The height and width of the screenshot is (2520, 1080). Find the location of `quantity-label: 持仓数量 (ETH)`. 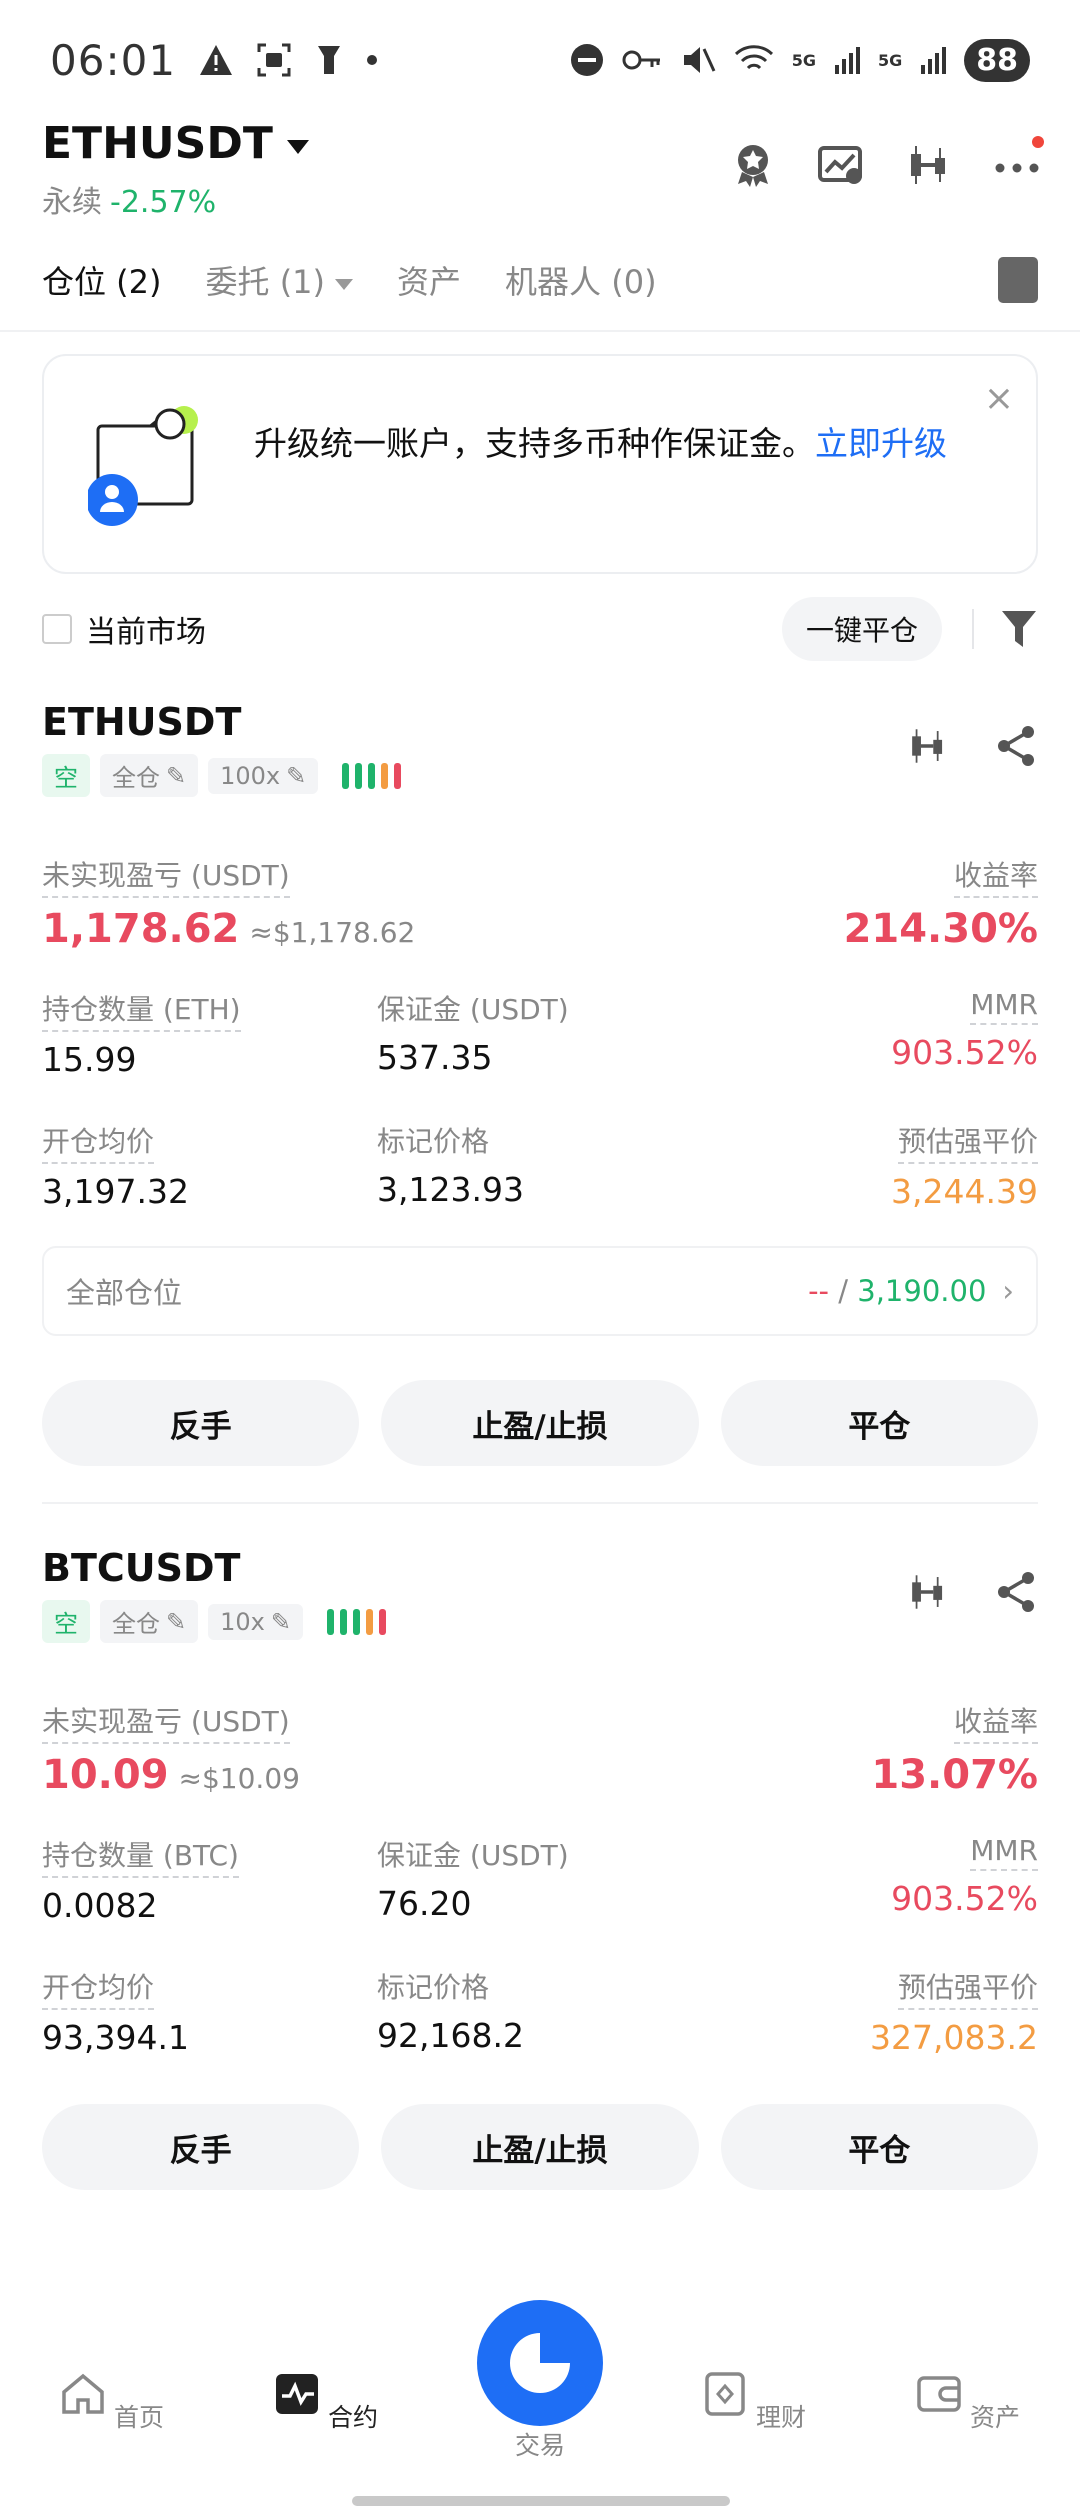

quantity-label: 持仓数量 (ETH) is located at coordinates (141, 1010).